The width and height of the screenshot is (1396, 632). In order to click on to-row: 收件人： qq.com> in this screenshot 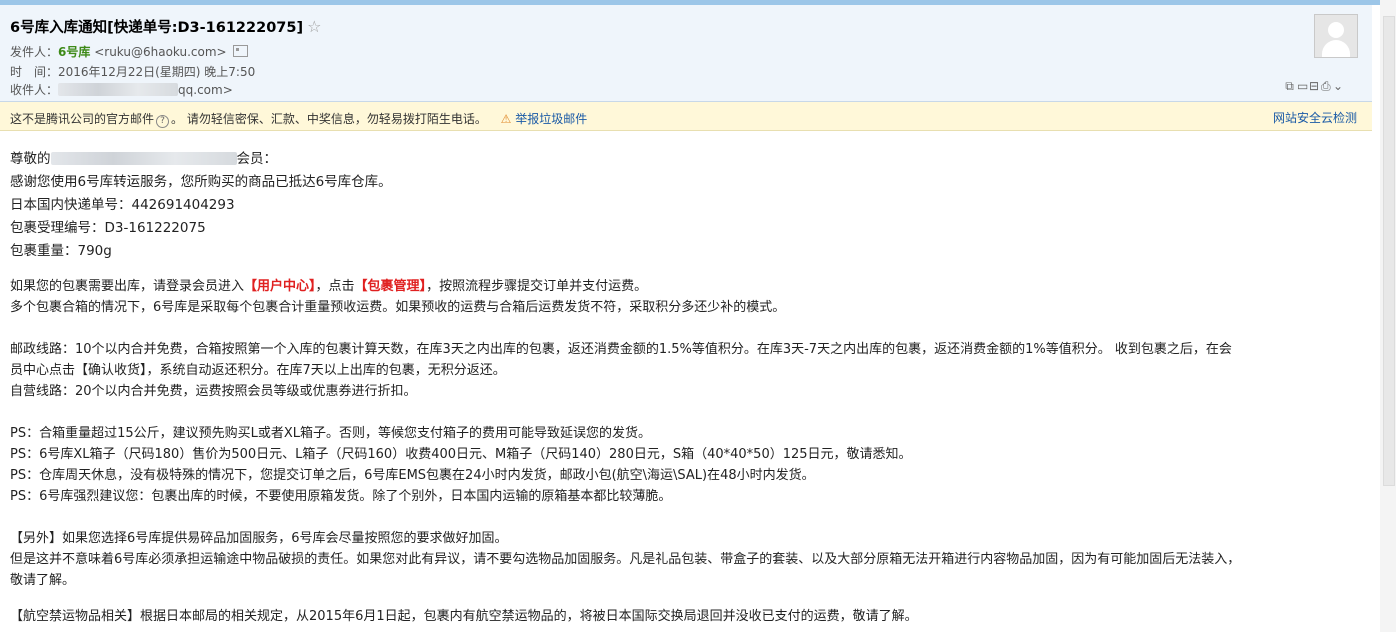, I will do `click(121, 89)`.